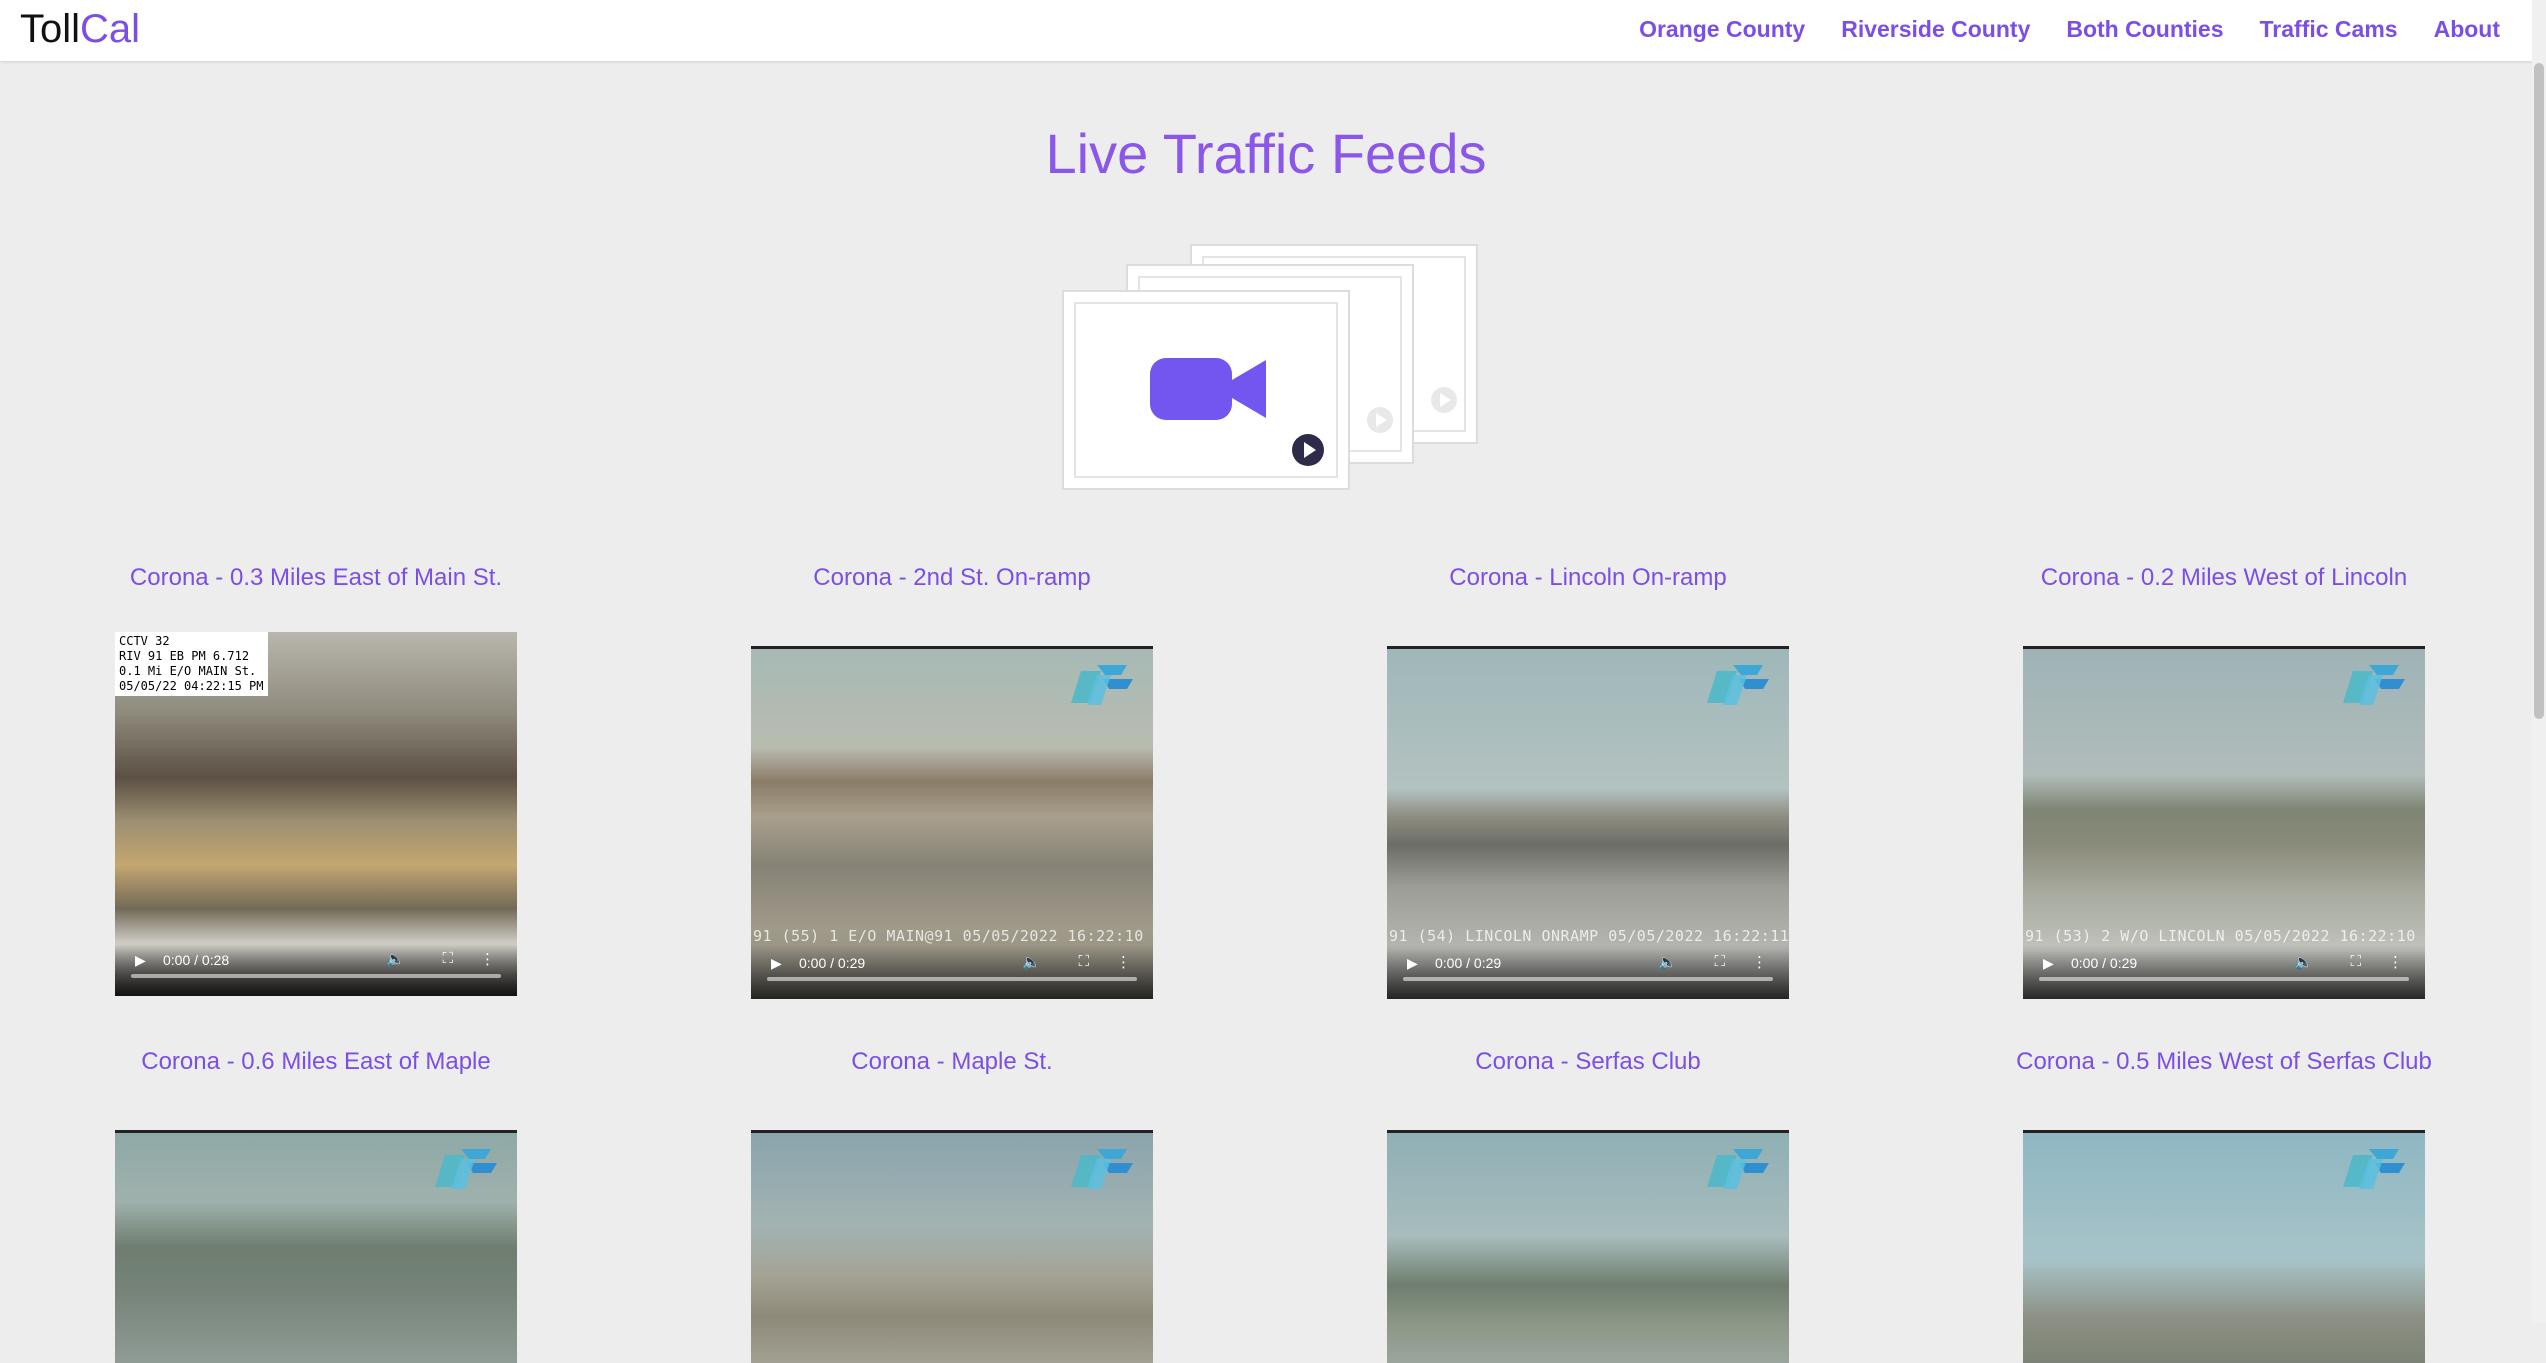 Image resolution: width=2546 pixels, height=1363 pixels. I want to click on scrollbar-thumb, so click(2539, 391).